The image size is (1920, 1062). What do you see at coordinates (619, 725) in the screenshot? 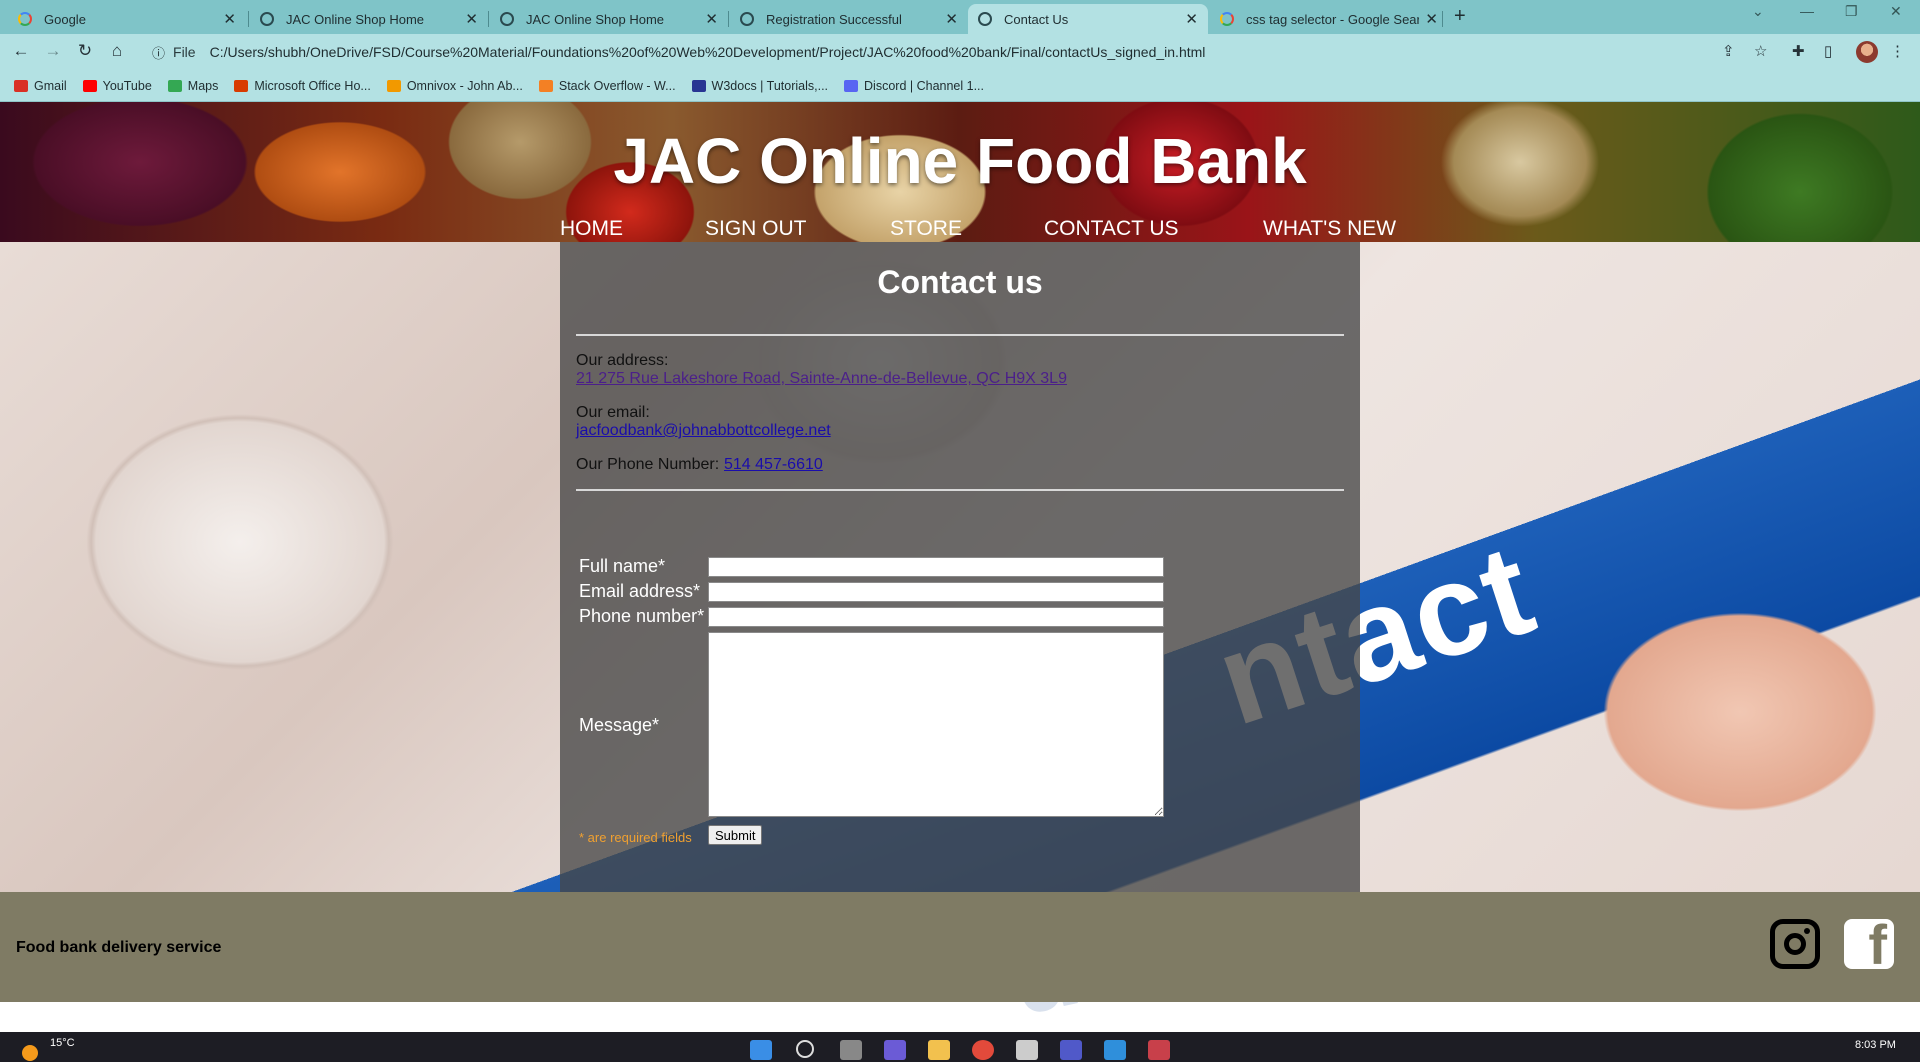
I see `message-label: Message*` at bounding box center [619, 725].